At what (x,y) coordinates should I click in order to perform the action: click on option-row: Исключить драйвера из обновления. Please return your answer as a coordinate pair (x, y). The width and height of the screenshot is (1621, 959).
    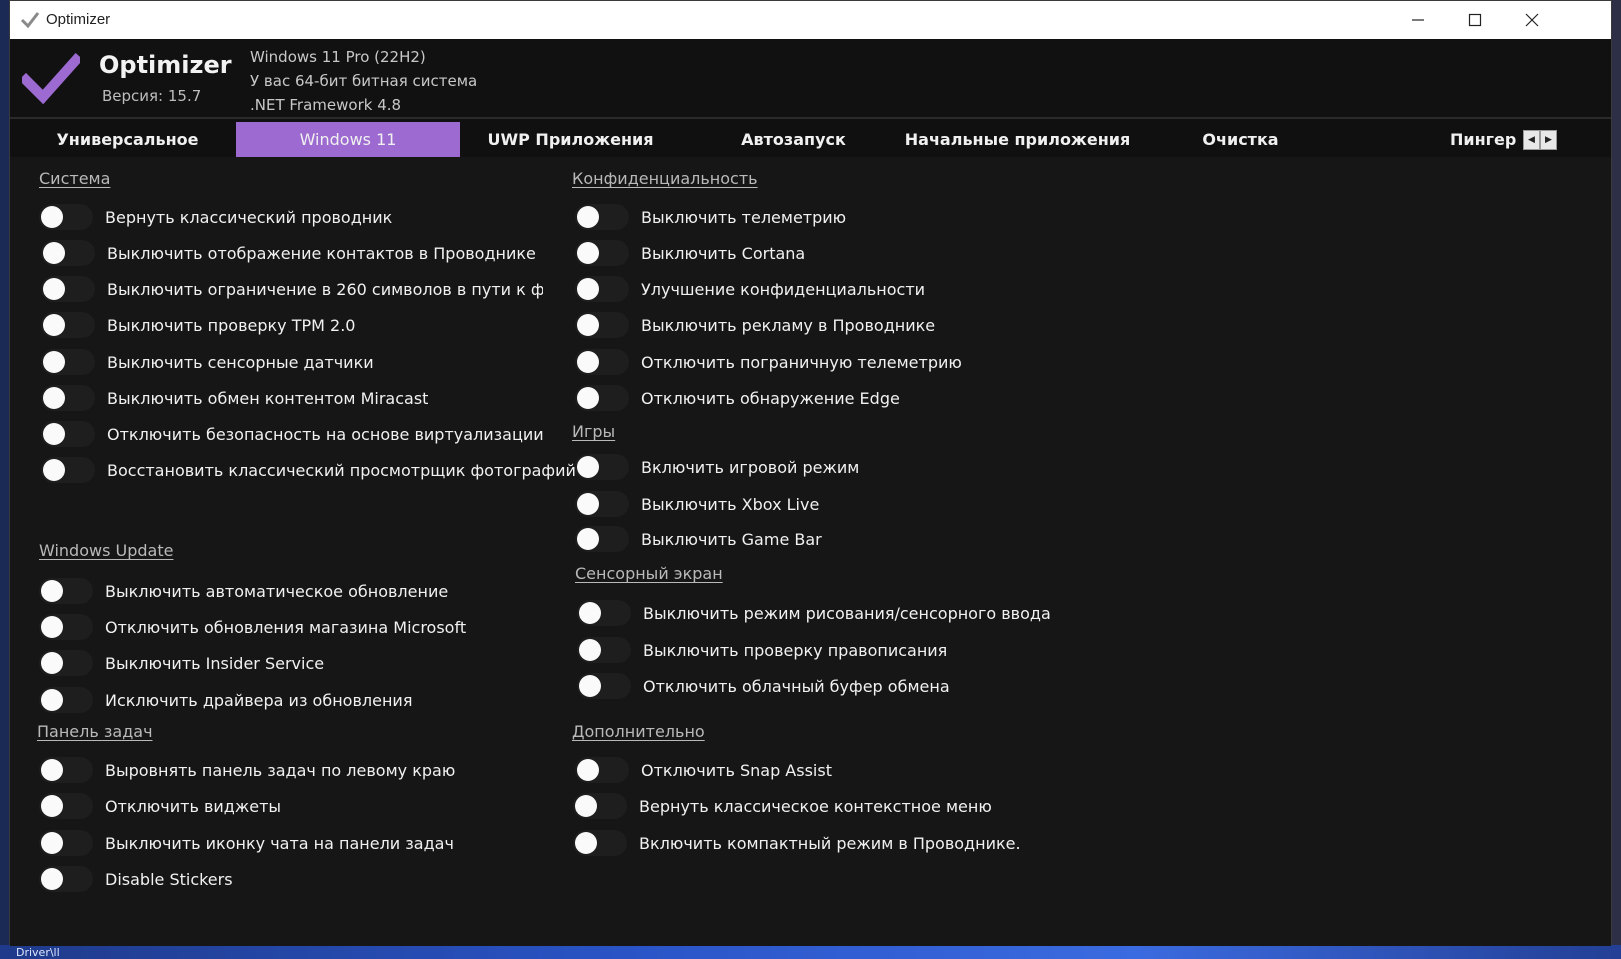
    Looking at the image, I should click on (225, 700).